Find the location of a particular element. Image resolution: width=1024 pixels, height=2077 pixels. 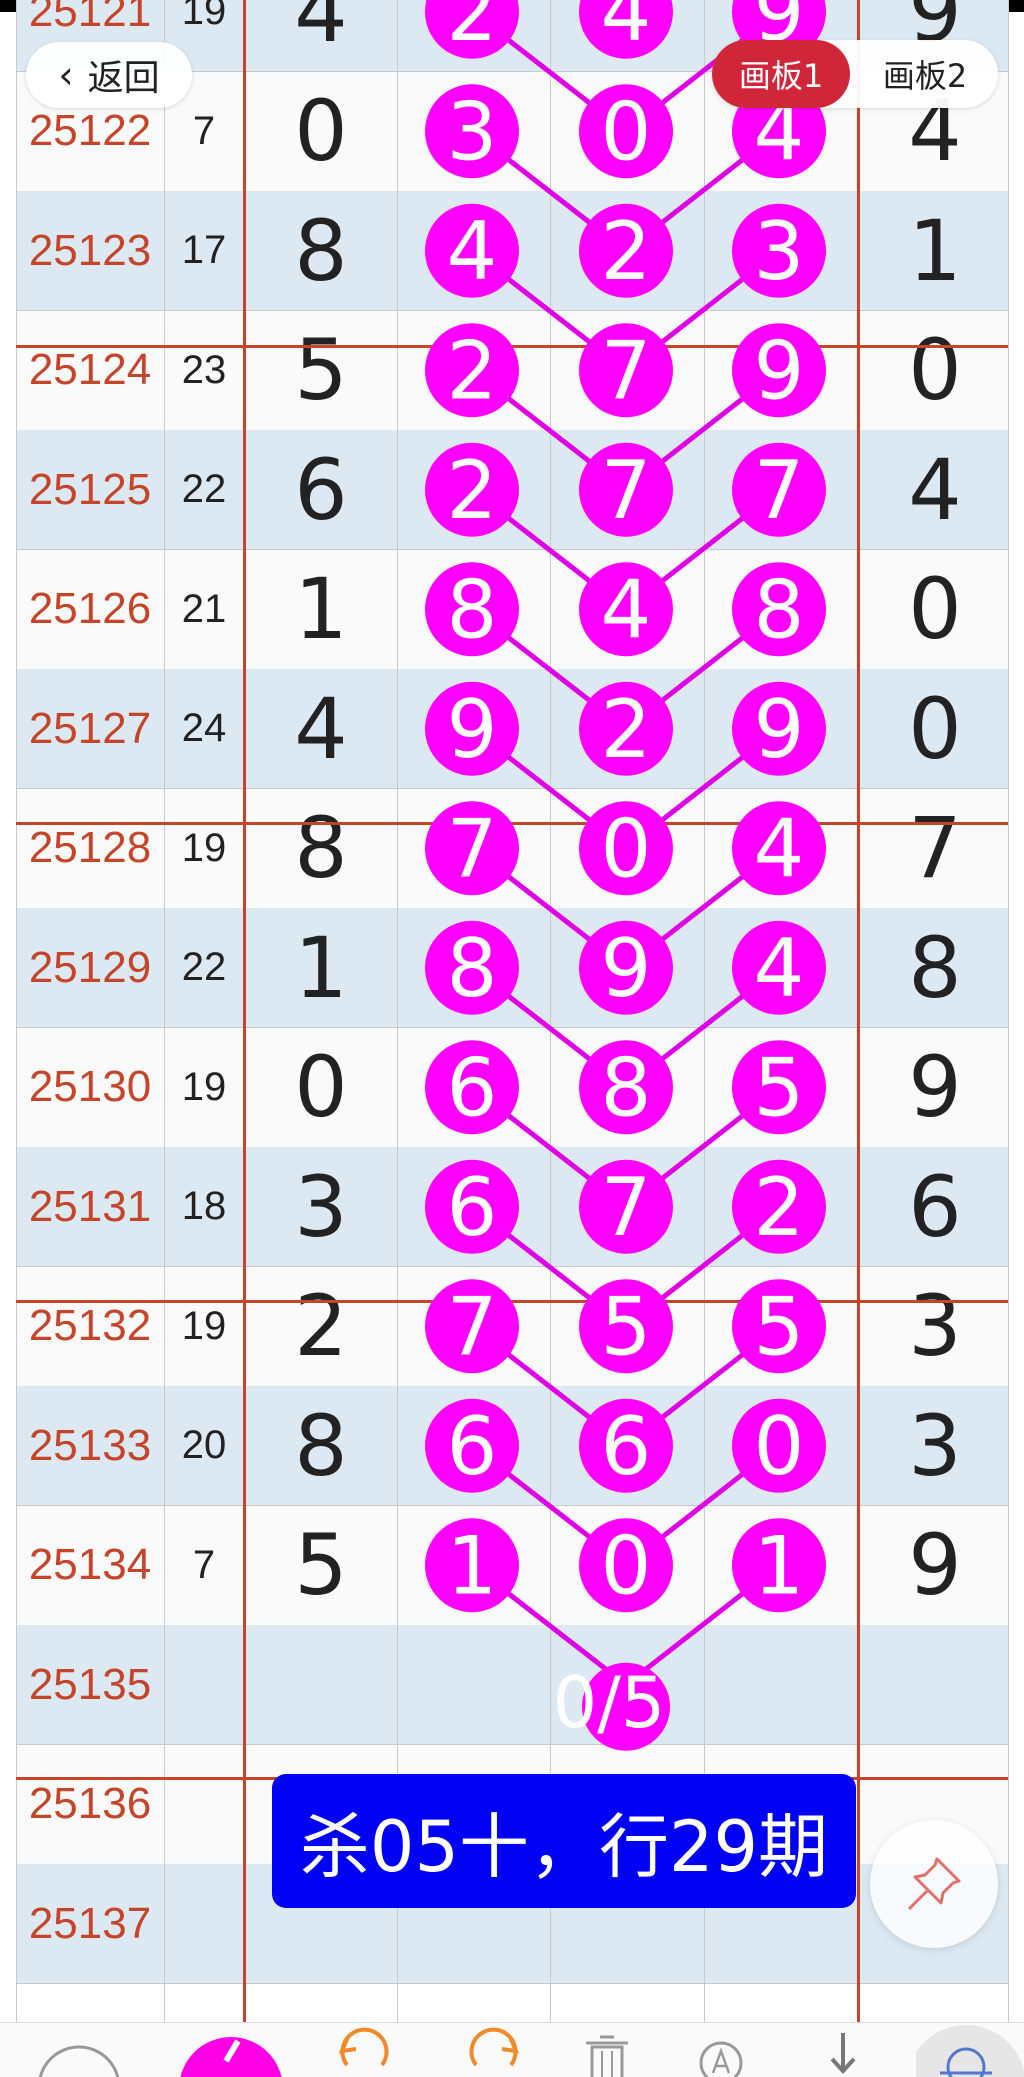

tab-board-2: 画板2 is located at coordinates (925, 74).